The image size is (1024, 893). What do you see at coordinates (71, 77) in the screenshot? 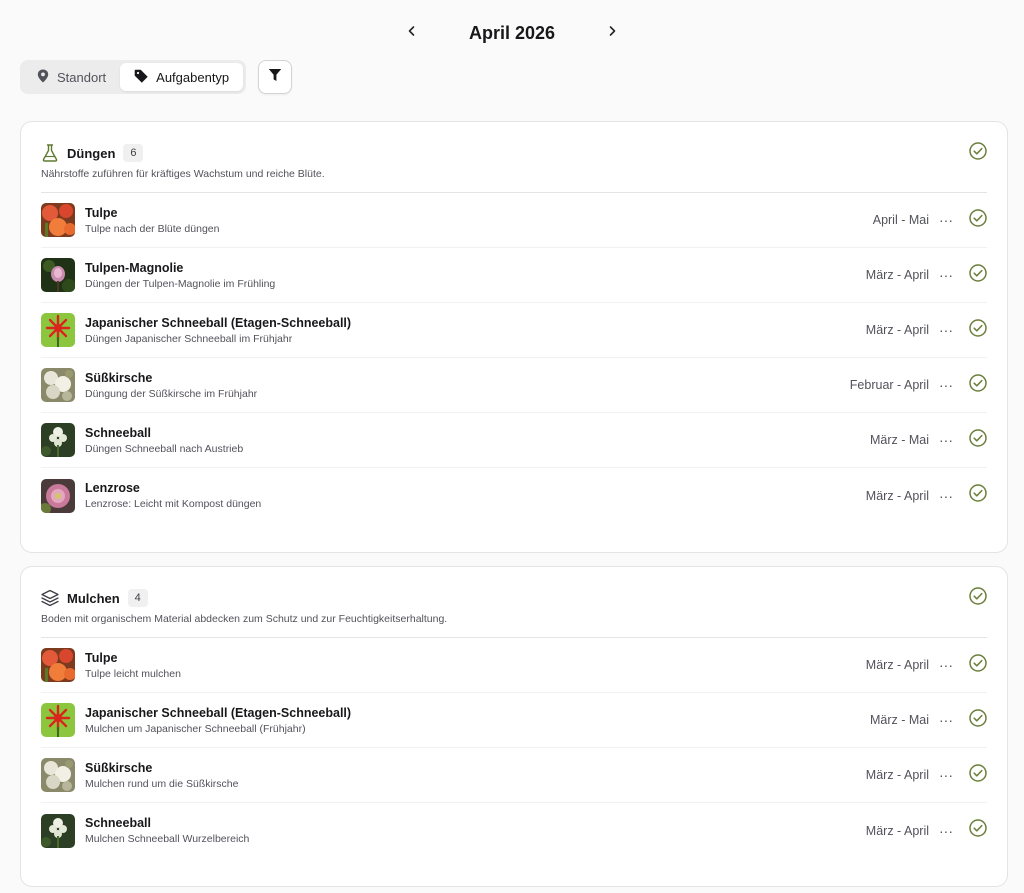
I see `group-by-location-button: Standort` at bounding box center [71, 77].